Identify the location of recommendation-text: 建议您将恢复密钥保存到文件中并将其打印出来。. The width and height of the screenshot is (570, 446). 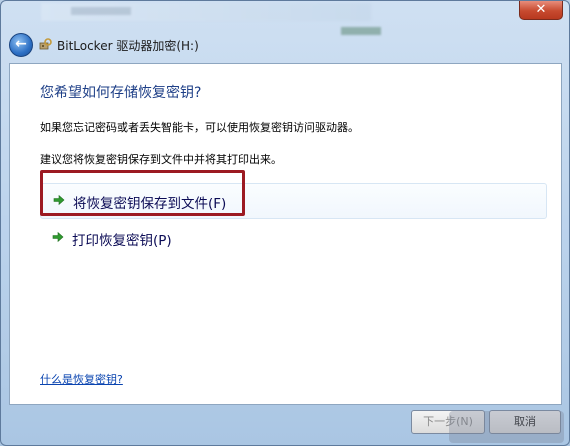
(161, 159).